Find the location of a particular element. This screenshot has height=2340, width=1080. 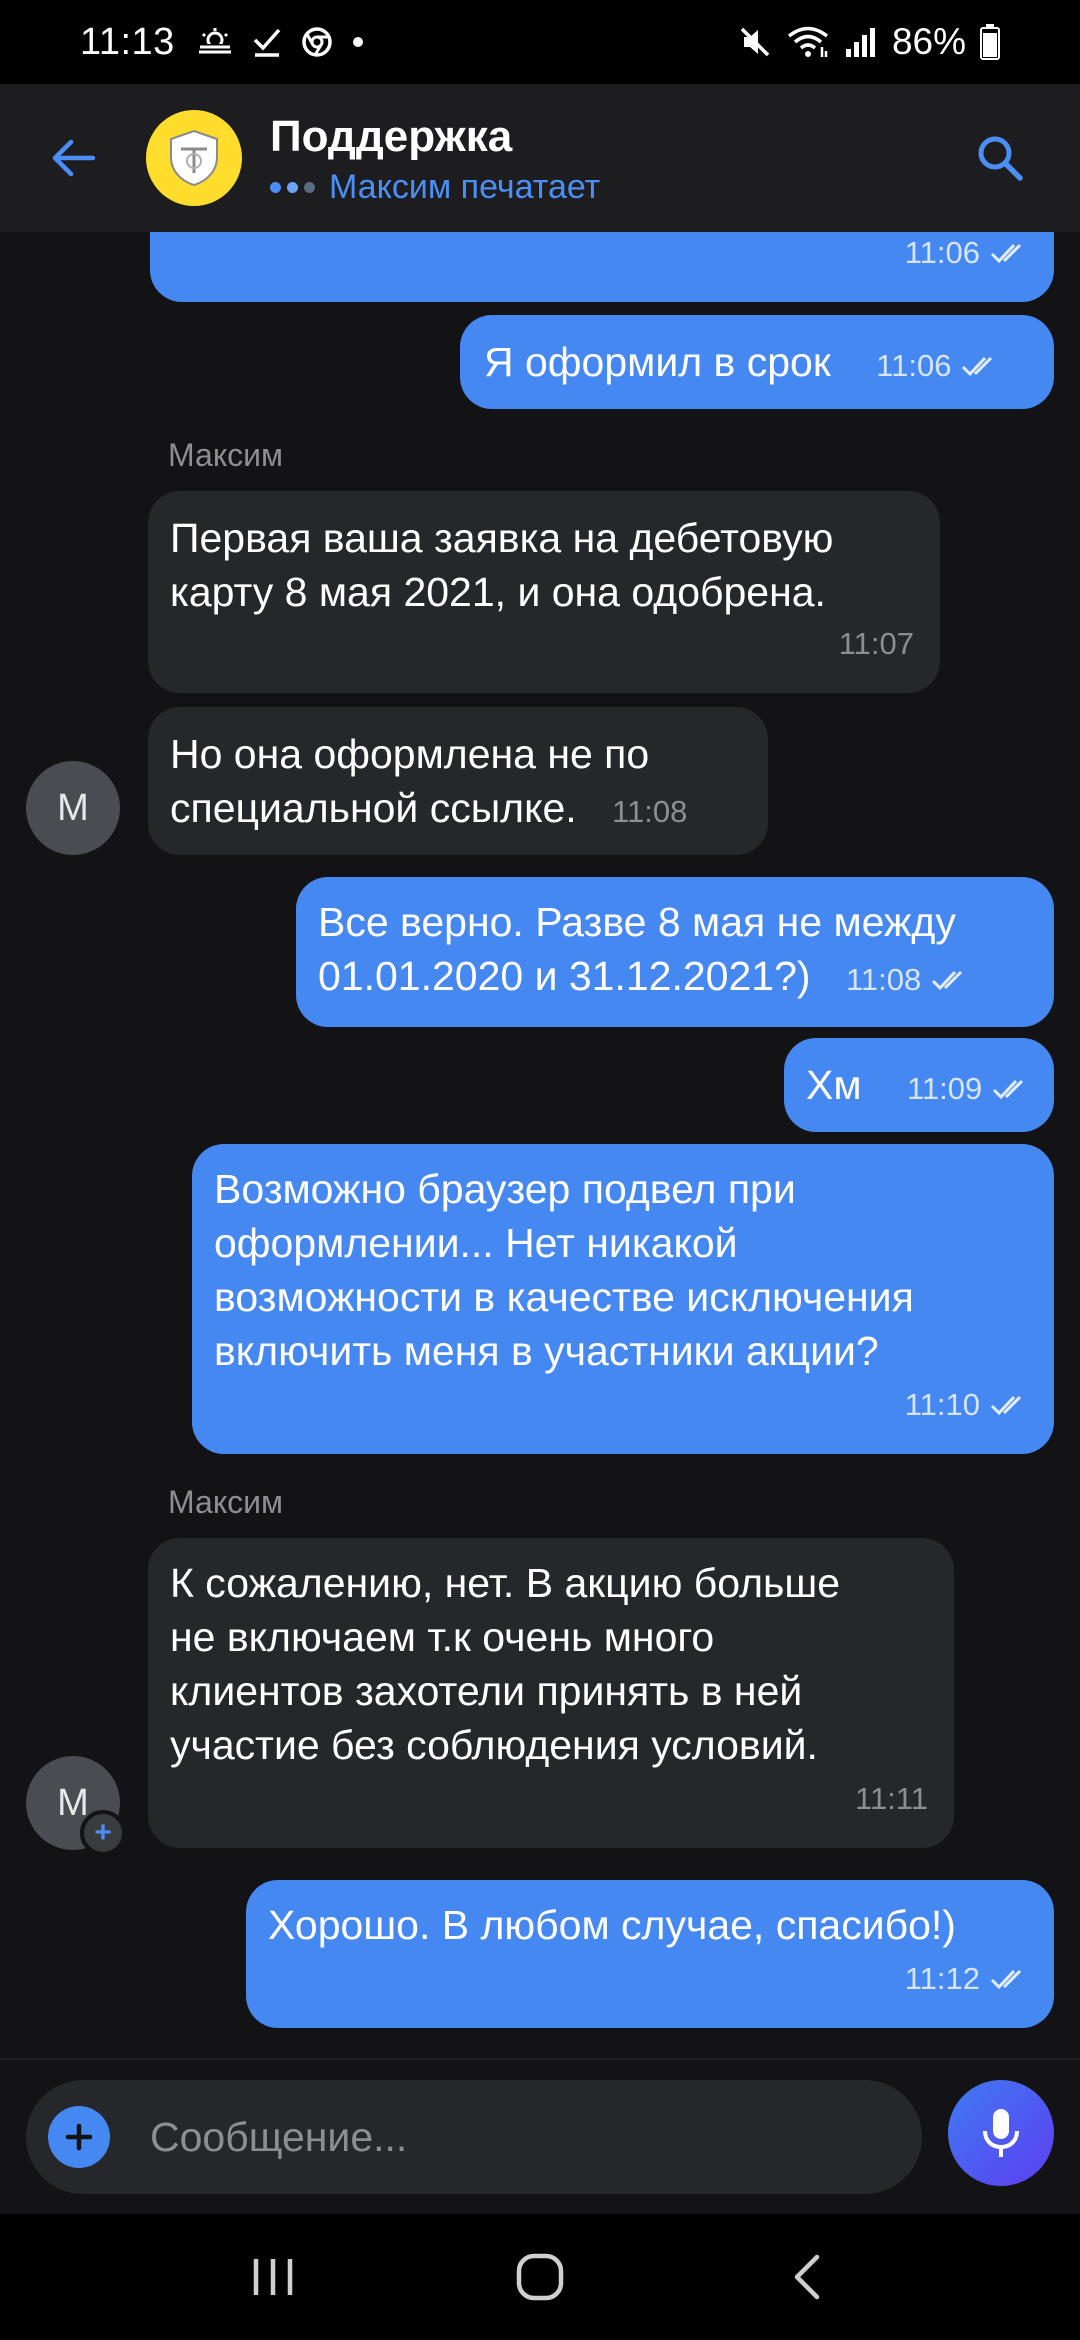

system-nav-bar is located at coordinates (540, 2277).